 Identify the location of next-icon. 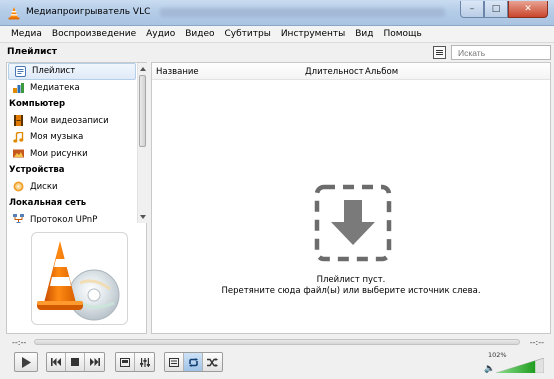
(94, 362).